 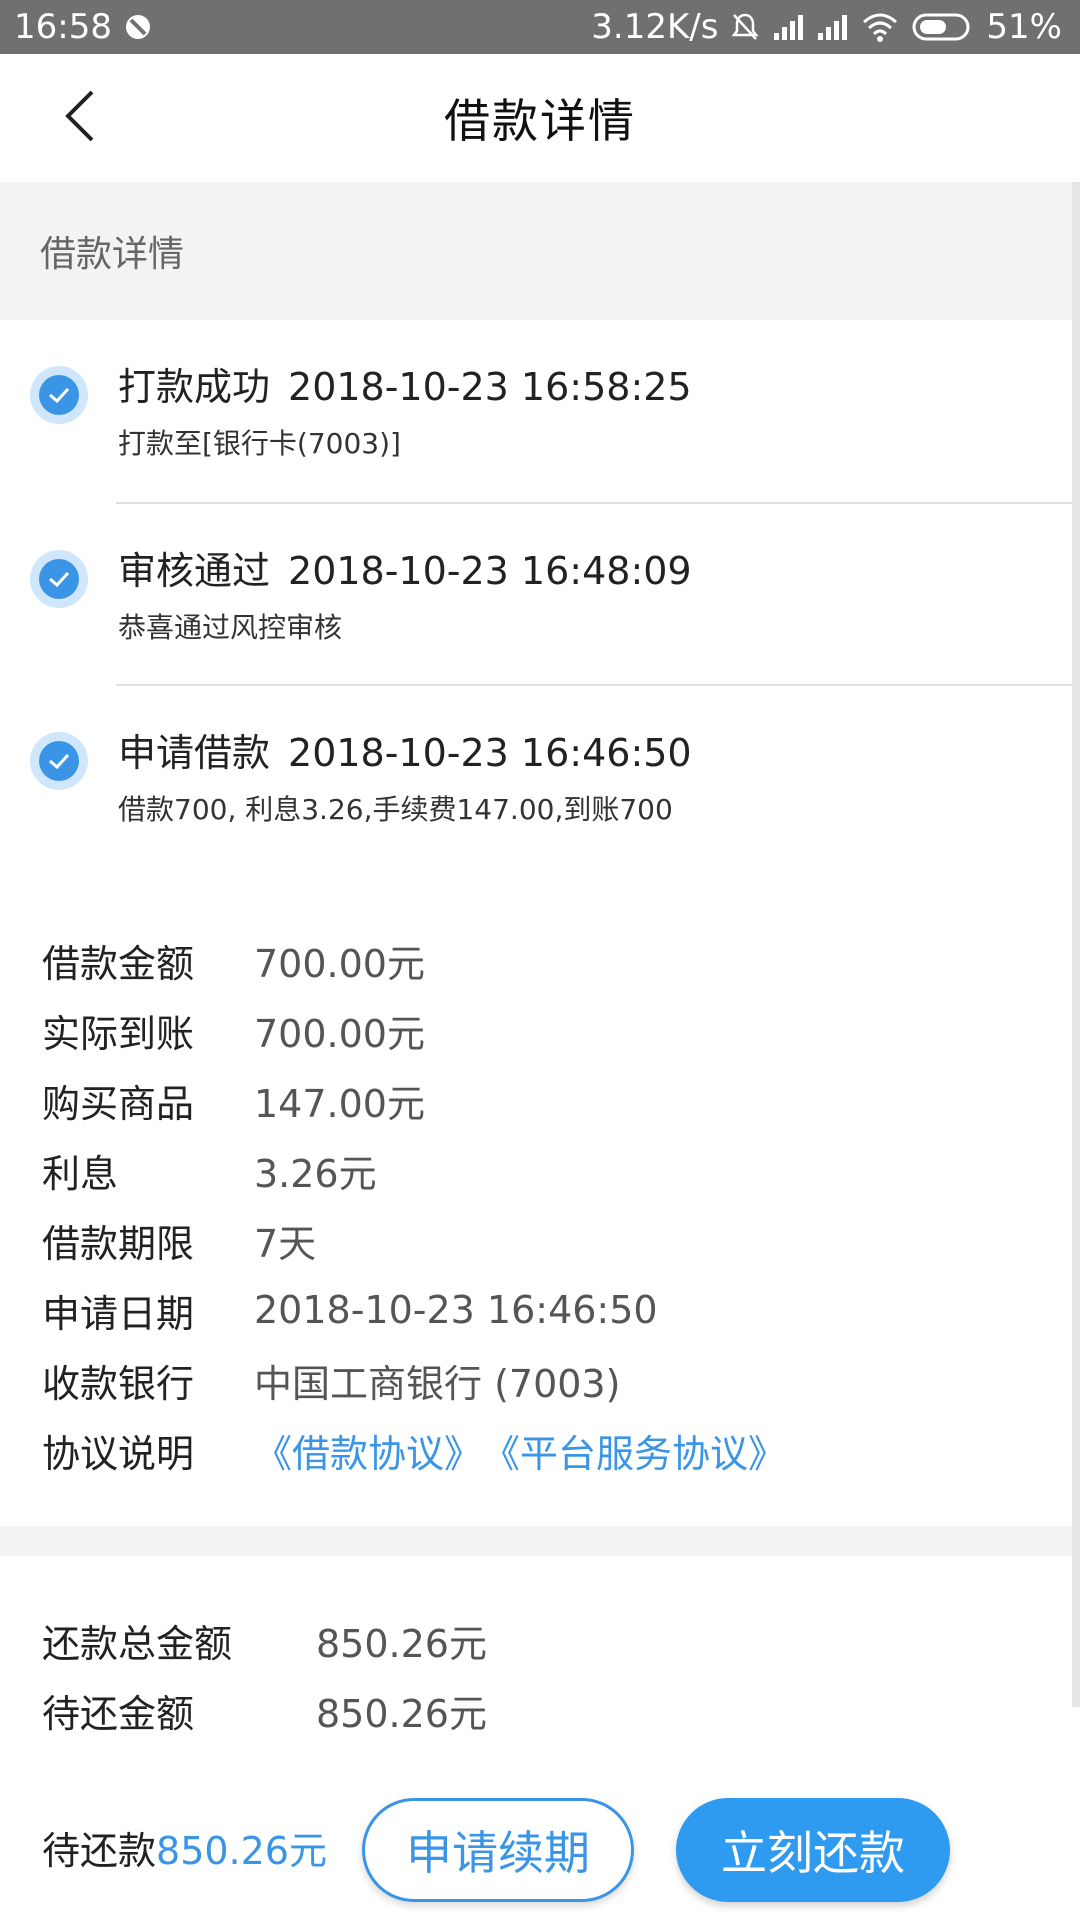 What do you see at coordinates (456, 1310) in the screenshot?
I see `detail-value: 2018-10-23 16:46:50` at bounding box center [456, 1310].